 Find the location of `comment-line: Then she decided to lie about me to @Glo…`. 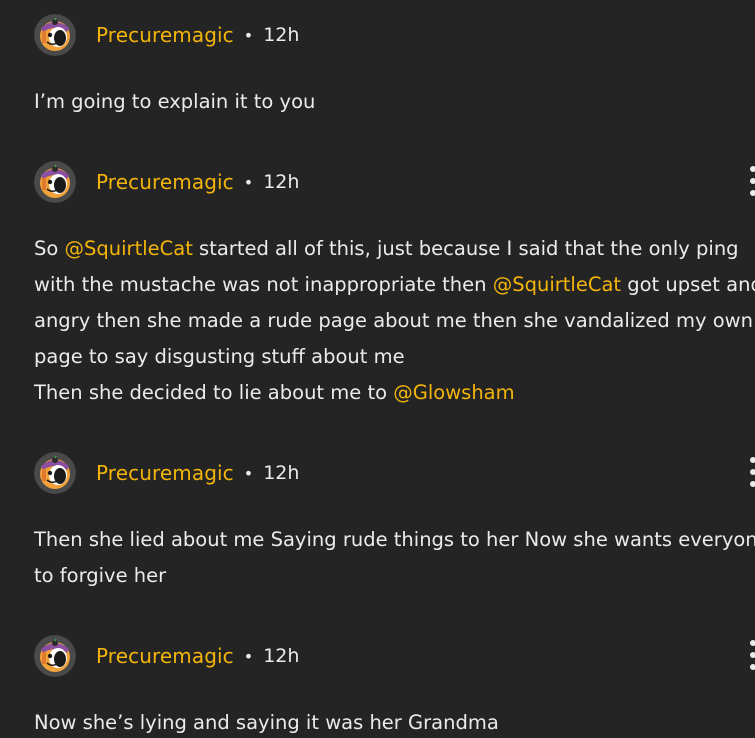

comment-line: Then she decided to lie about me to @Glo… is located at coordinates (394, 393).